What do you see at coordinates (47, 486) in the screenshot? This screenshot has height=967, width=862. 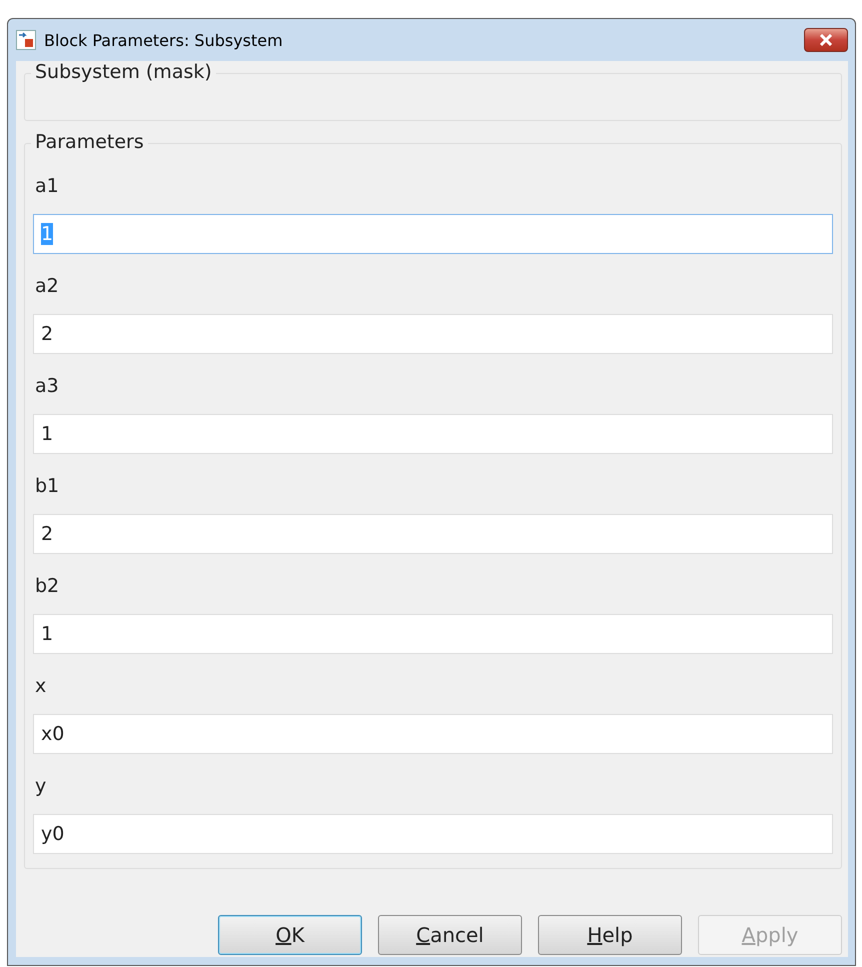 I see `parameter-label: b1` at bounding box center [47, 486].